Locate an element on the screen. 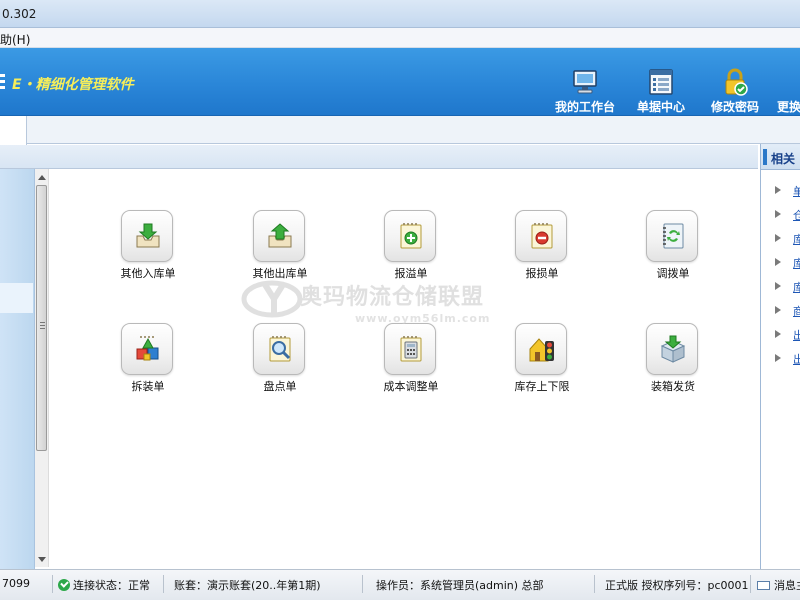  vertical-scrollbar is located at coordinates (42, 368).